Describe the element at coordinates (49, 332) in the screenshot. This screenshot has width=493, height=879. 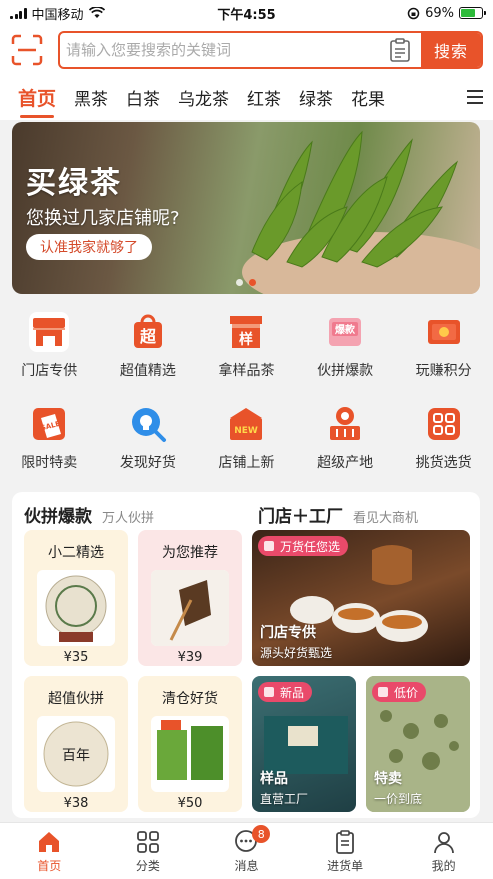
I see `storefront-icon` at that location.